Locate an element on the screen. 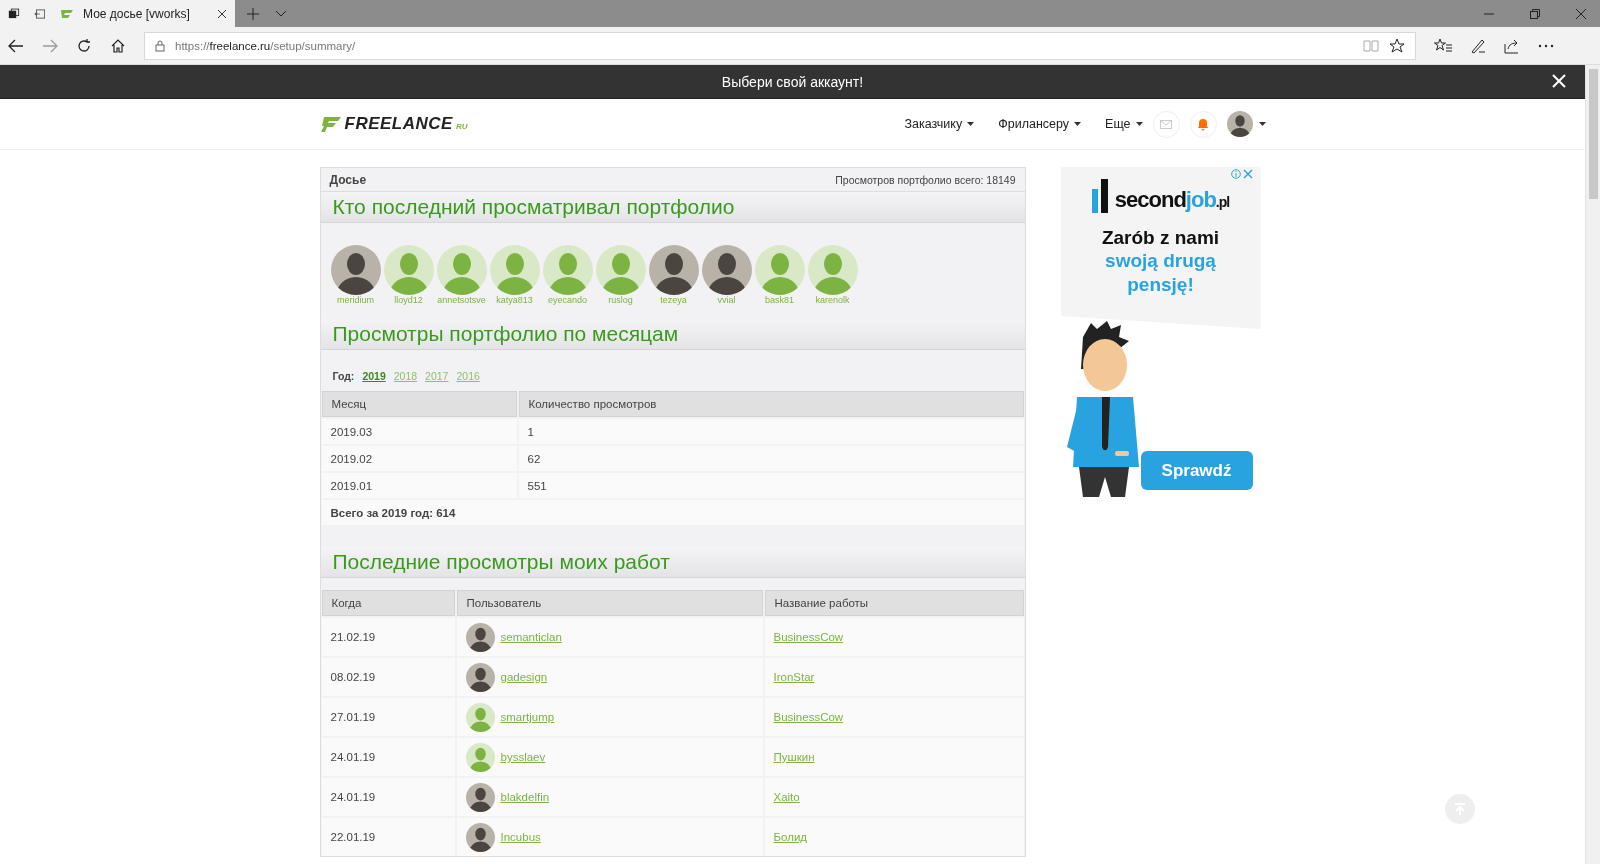 This screenshot has width=1600, height=864. table-cell: 62 is located at coordinates (771, 458).